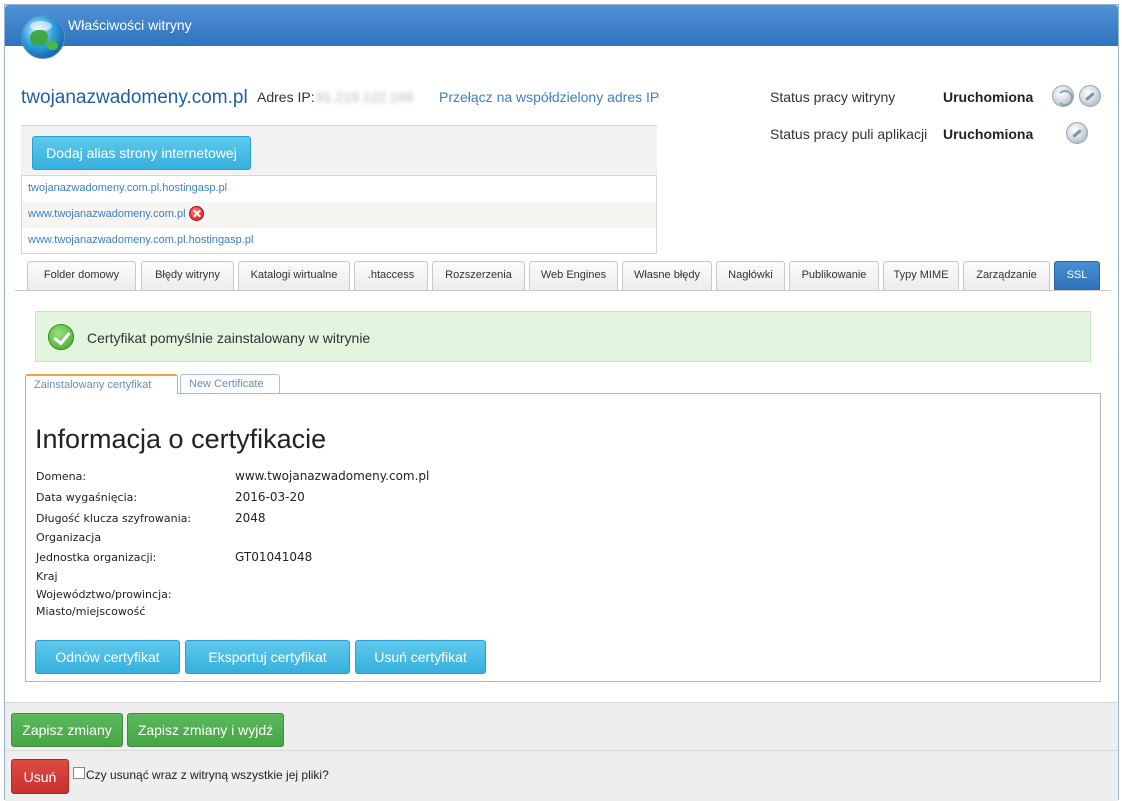 This screenshot has width=1122, height=801. Describe the element at coordinates (921, 275) in the screenshot. I see `tab-typy-mime: Typy MIME` at that location.